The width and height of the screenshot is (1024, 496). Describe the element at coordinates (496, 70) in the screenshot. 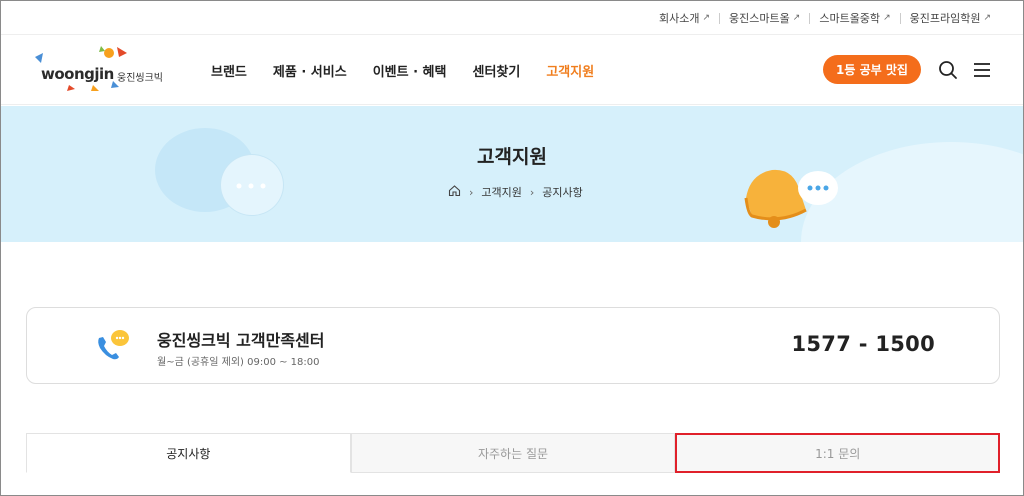

I see `nav-item-centers: 센터찾기` at that location.